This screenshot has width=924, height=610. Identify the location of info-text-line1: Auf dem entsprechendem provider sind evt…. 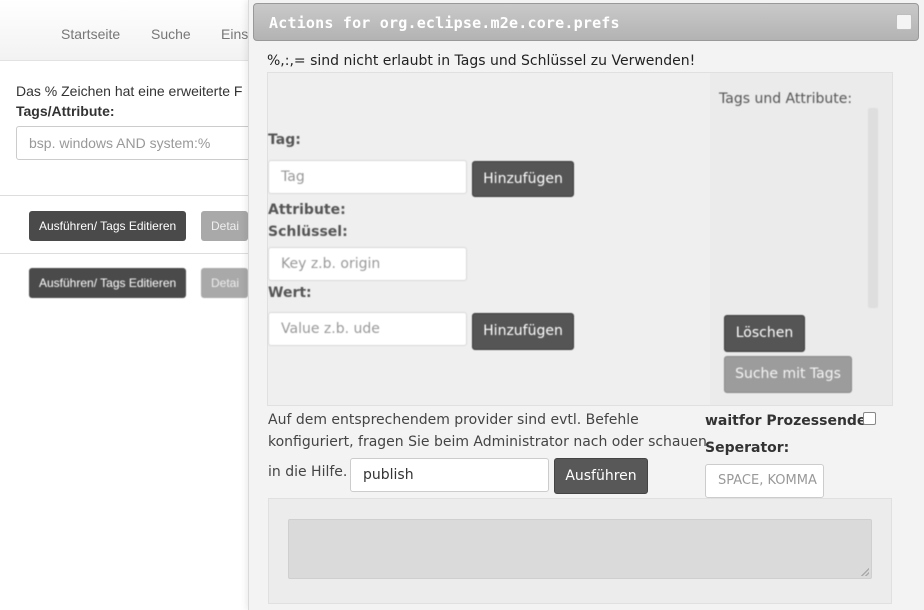
(453, 420).